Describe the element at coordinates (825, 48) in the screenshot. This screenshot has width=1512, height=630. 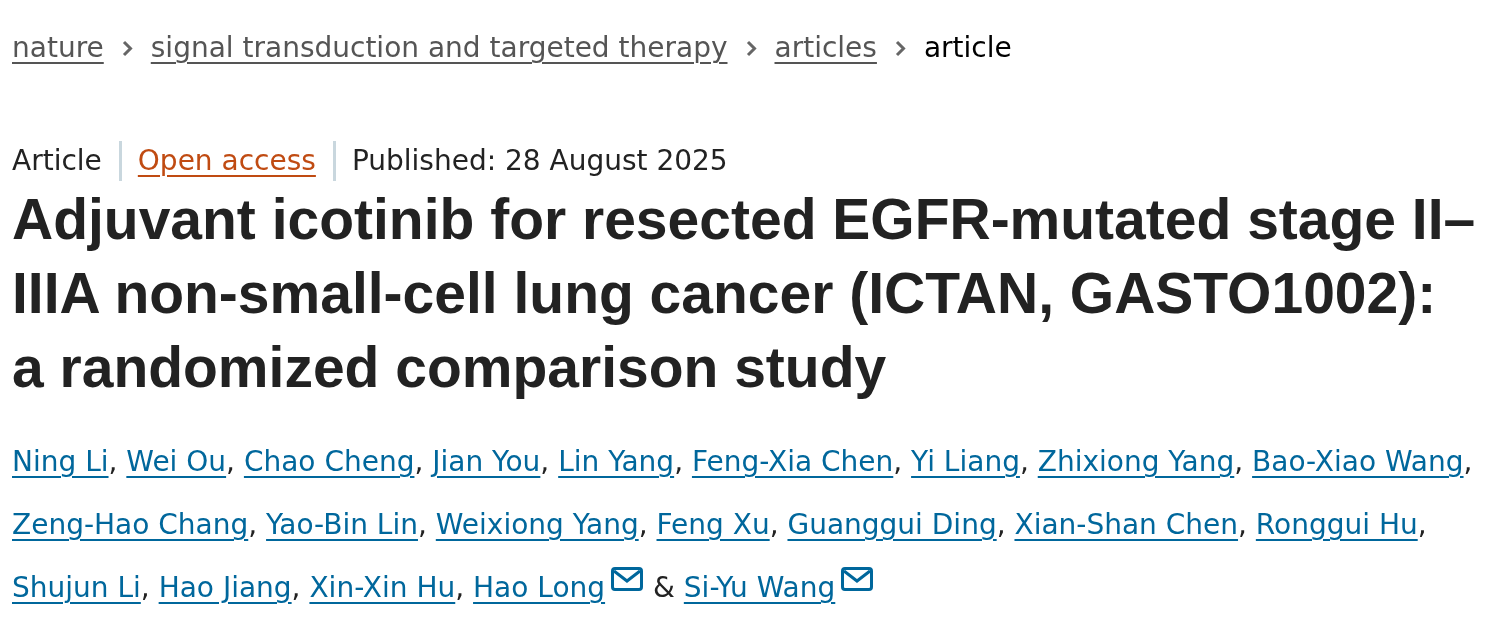
I see `breadcrumb-link: articles` at that location.